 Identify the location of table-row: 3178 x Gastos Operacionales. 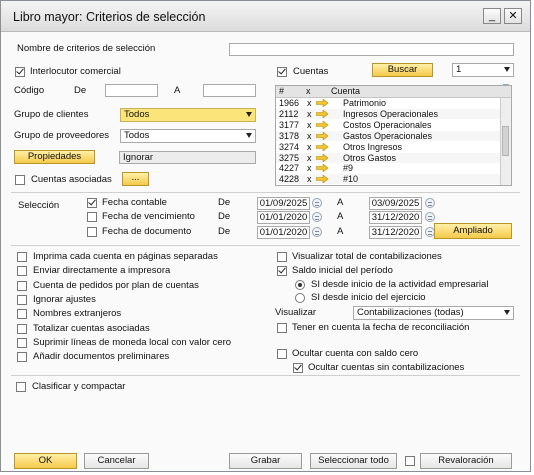
(388, 135).